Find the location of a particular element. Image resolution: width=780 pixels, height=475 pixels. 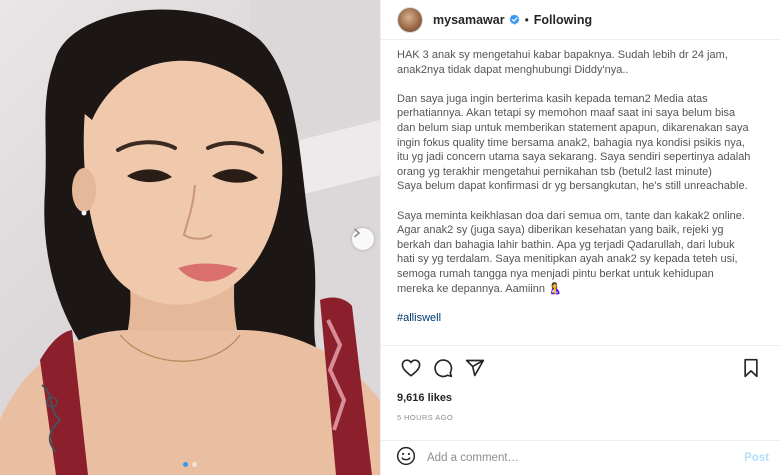

comment-form: Post is located at coordinates (580, 457).